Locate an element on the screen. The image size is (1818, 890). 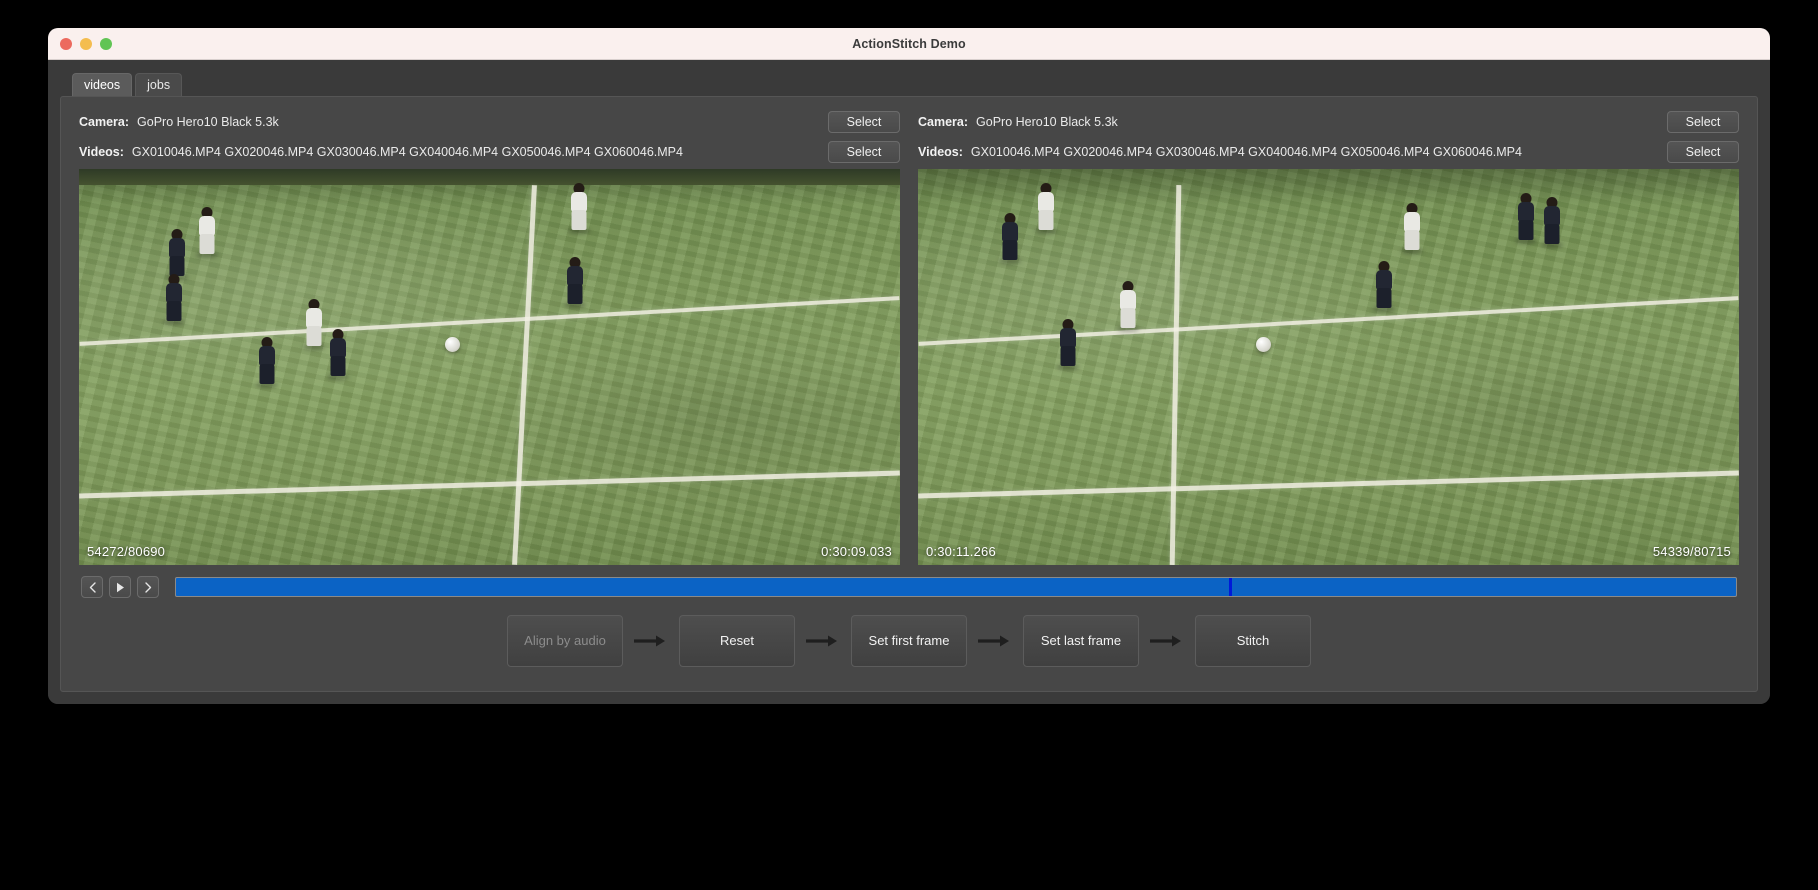
videos-label-right: Videos: is located at coordinates (940, 152).